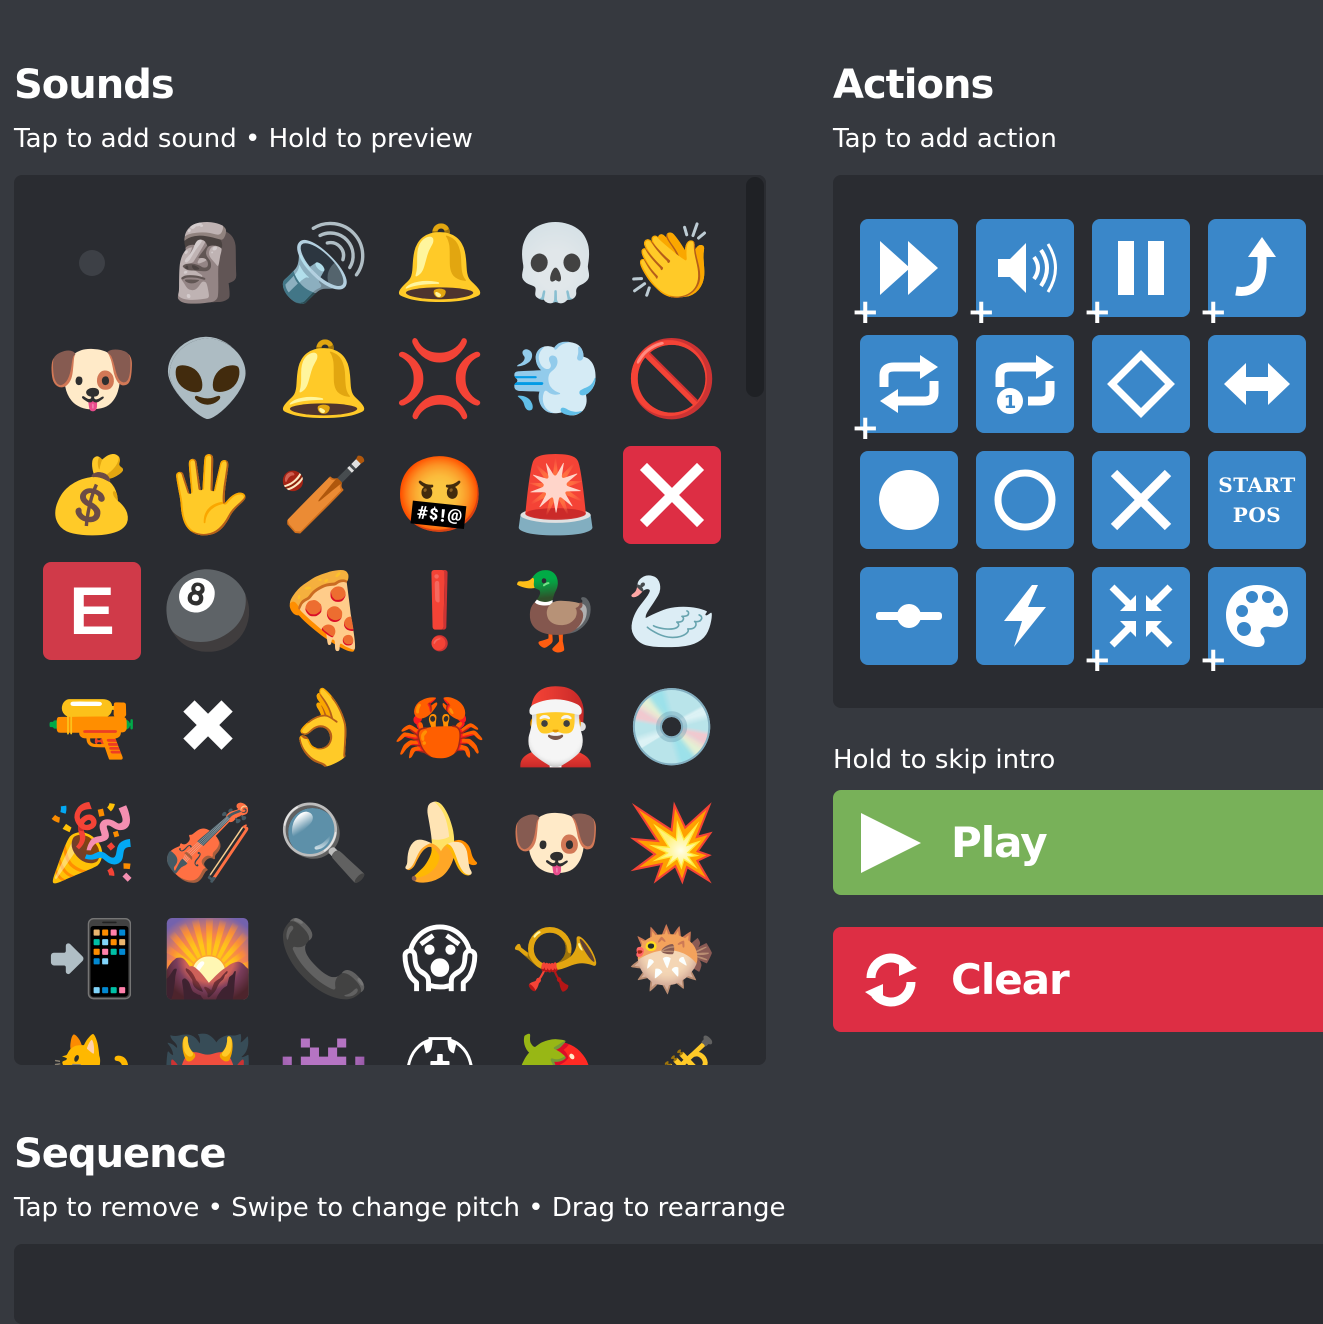 This screenshot has height=1324, width=1323. What do you see at coordinates (440, 379) in the screenshot?
I see `sound-item: 💢` at bounding box center [440, 379].